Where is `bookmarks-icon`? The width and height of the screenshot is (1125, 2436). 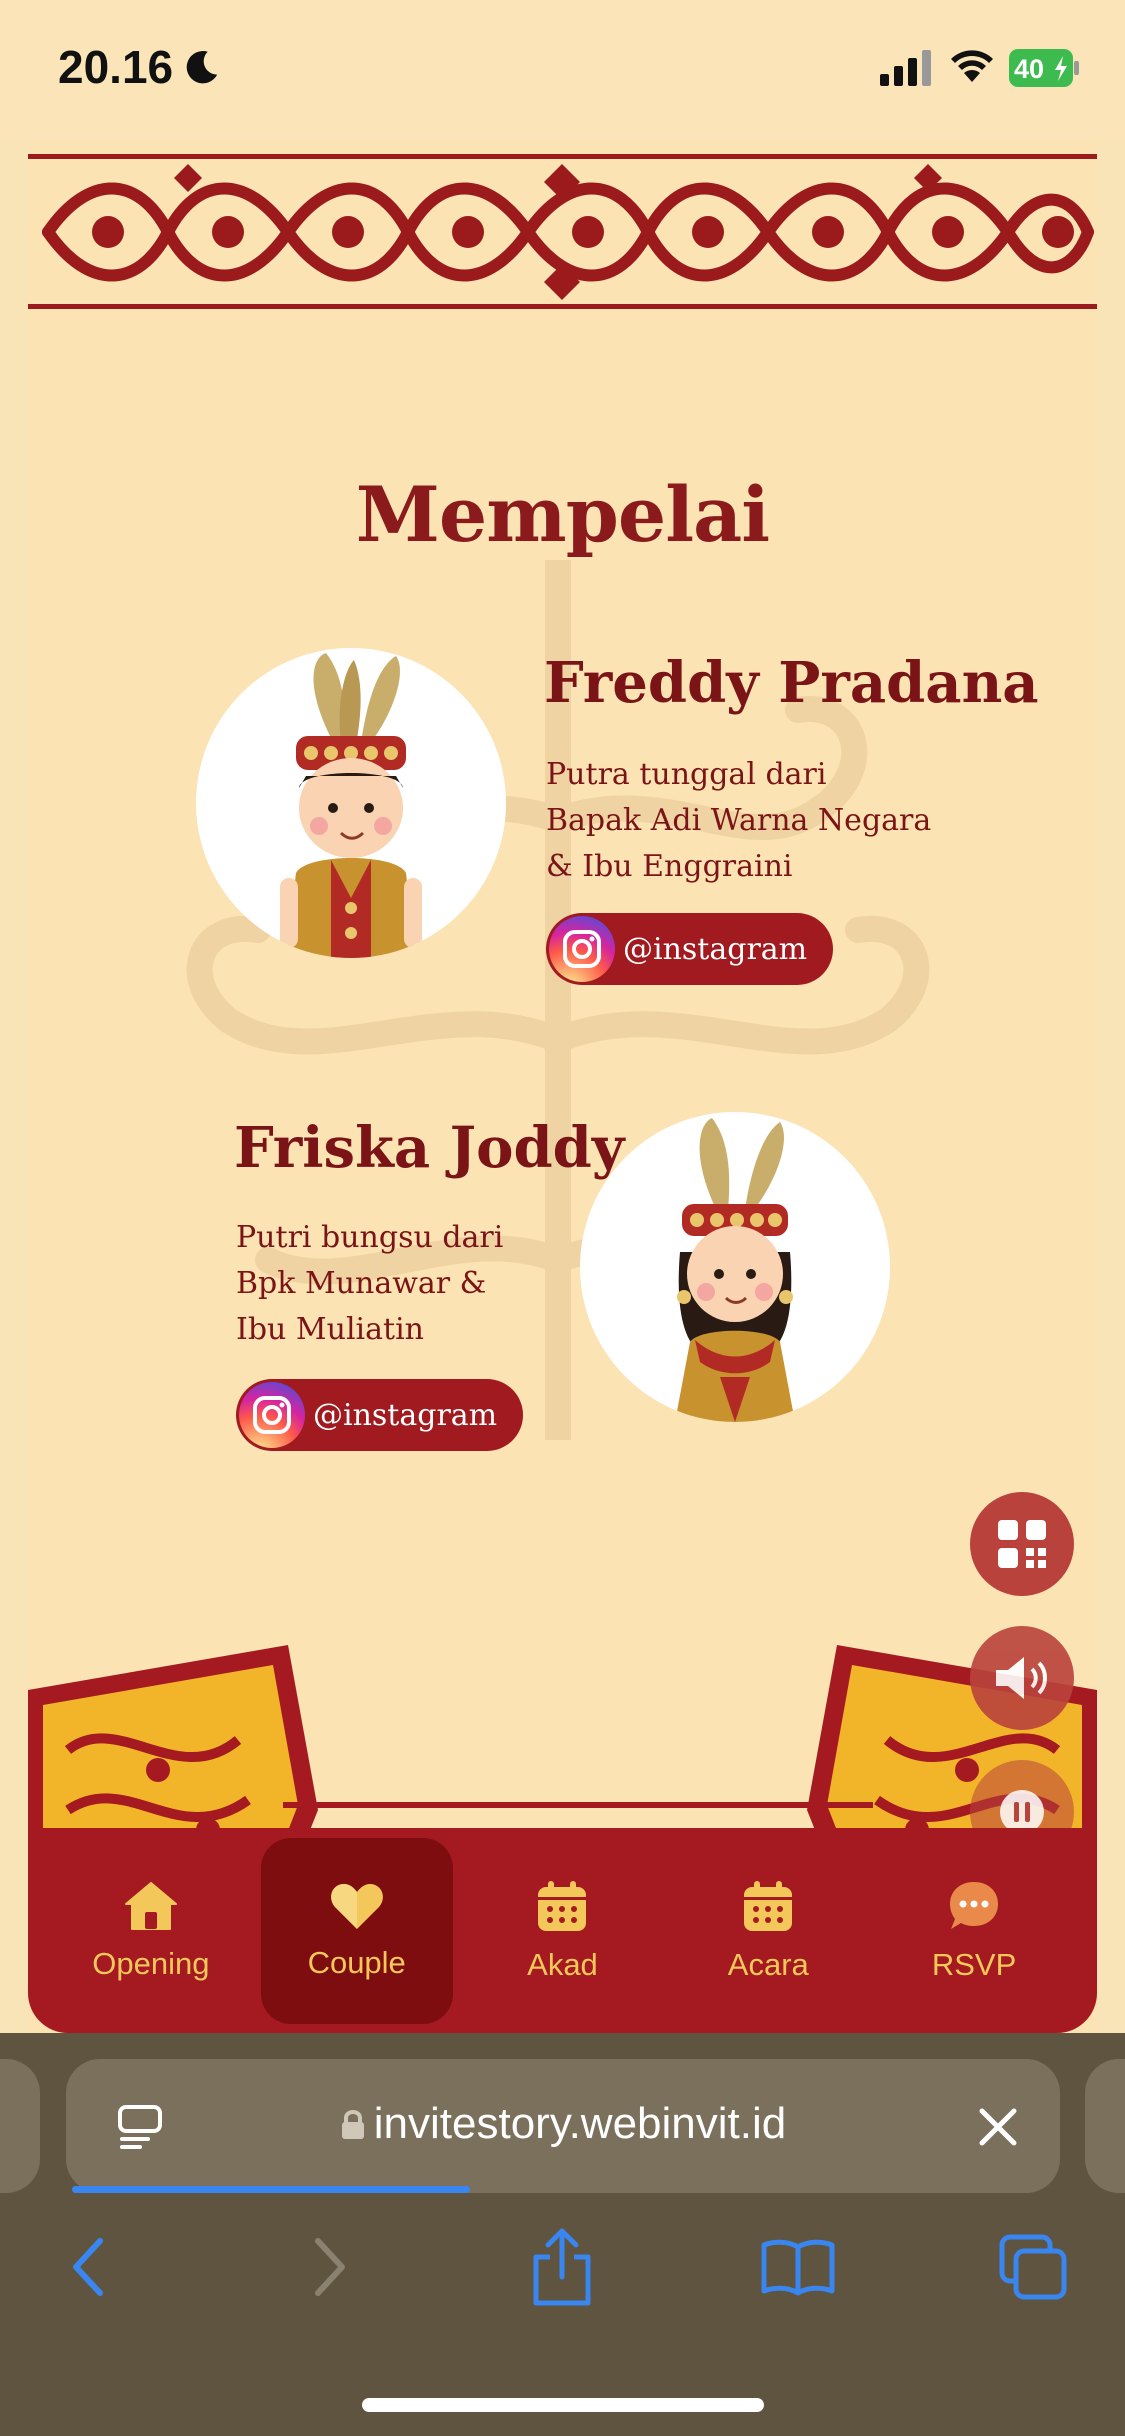 bookmarks-icon is located at coordinates (798, 2267).